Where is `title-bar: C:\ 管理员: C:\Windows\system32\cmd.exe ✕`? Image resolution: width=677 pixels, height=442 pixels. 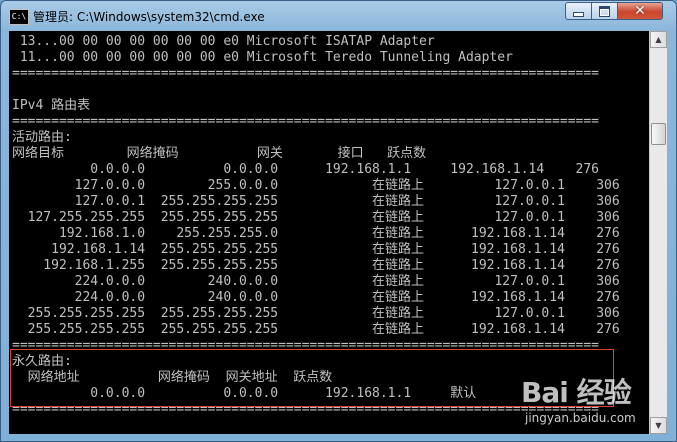 title-bar: C:\ 管理员: C:\Windows\system32\cmd.exe ✕ is located at coordinates (338, 16).